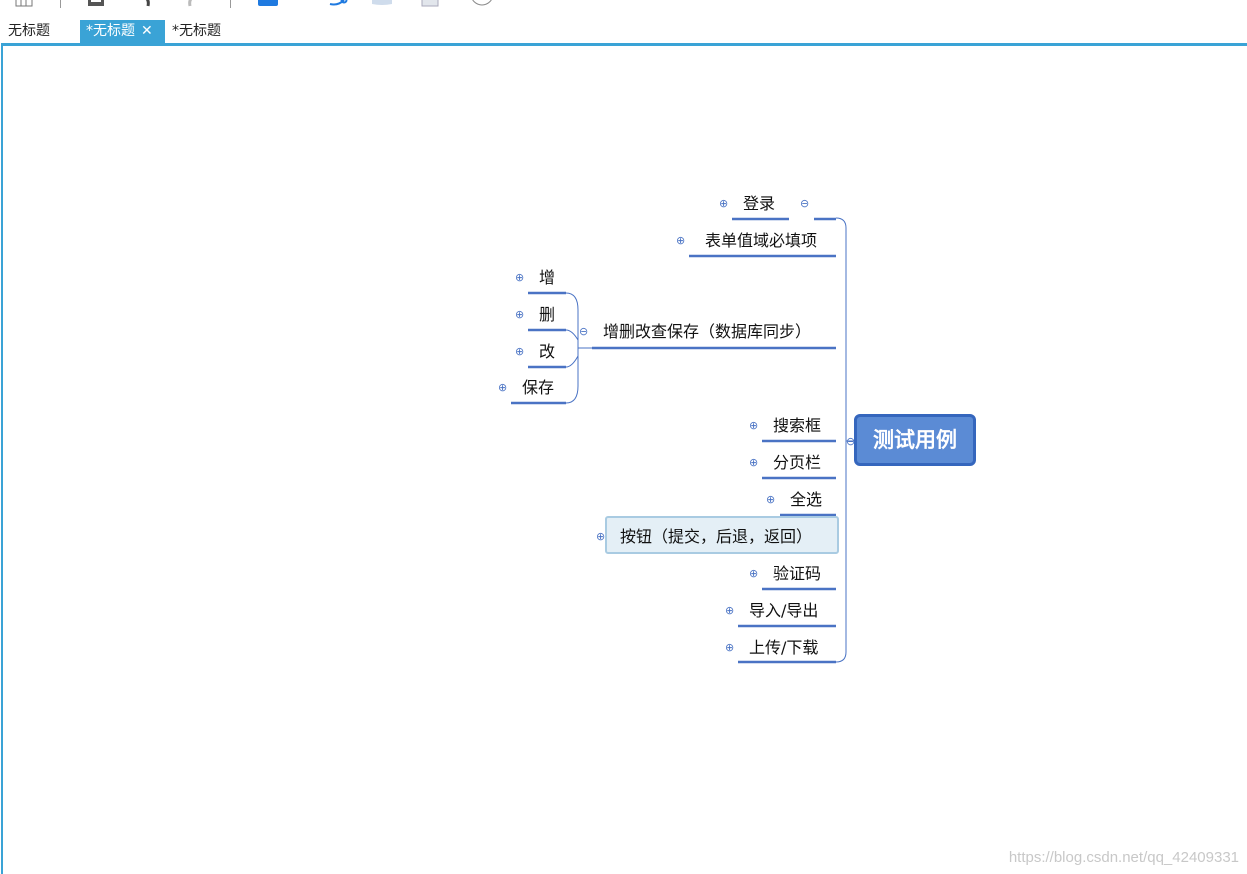 The image size is (1247, 874). Describe the element at coordinates (783, 648) in the screenshot. I see `topic-upload-download: 上传/下载` at that location.